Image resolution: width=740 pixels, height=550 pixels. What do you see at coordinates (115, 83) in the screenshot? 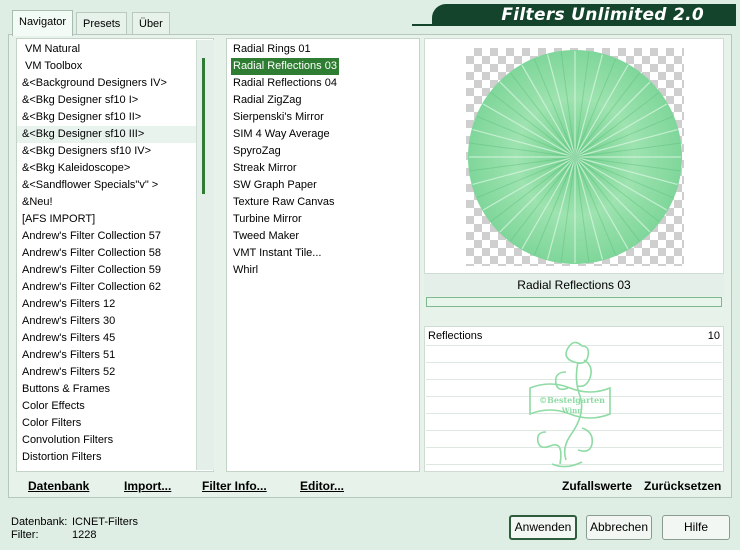
I see `category-item: &<Background Designers IV>` at bounding box center [115, 83].